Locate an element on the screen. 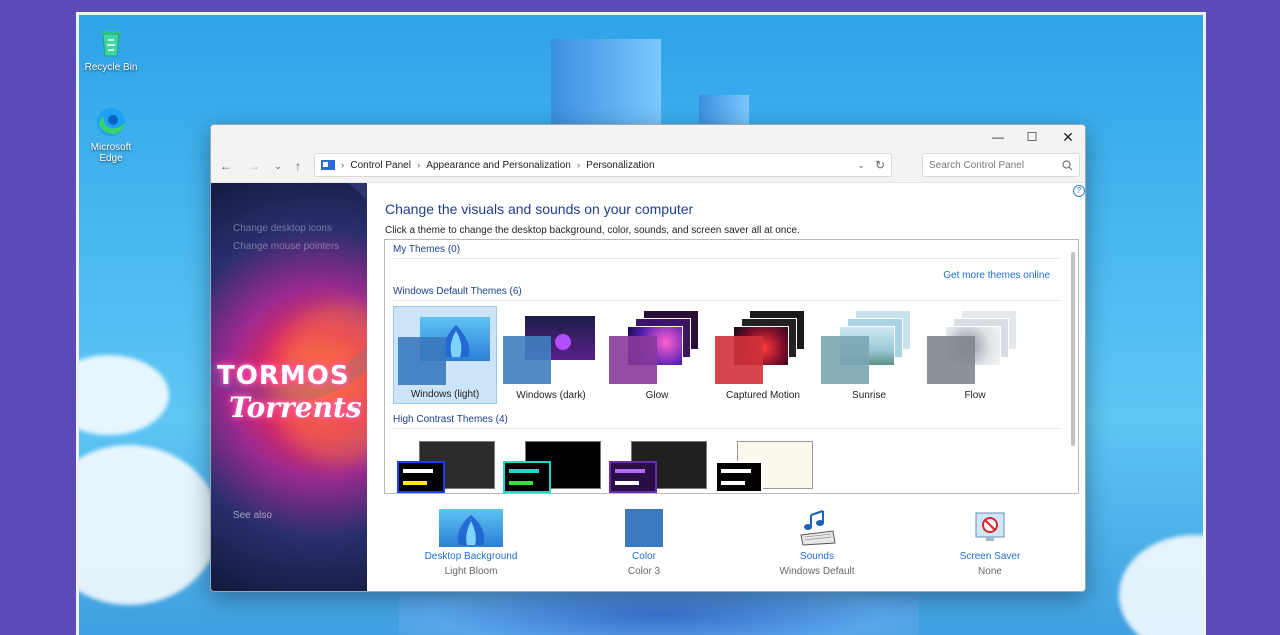 This screenshot has height=635, width=1280. setting-title: Color is located at coordinates (644, 556).